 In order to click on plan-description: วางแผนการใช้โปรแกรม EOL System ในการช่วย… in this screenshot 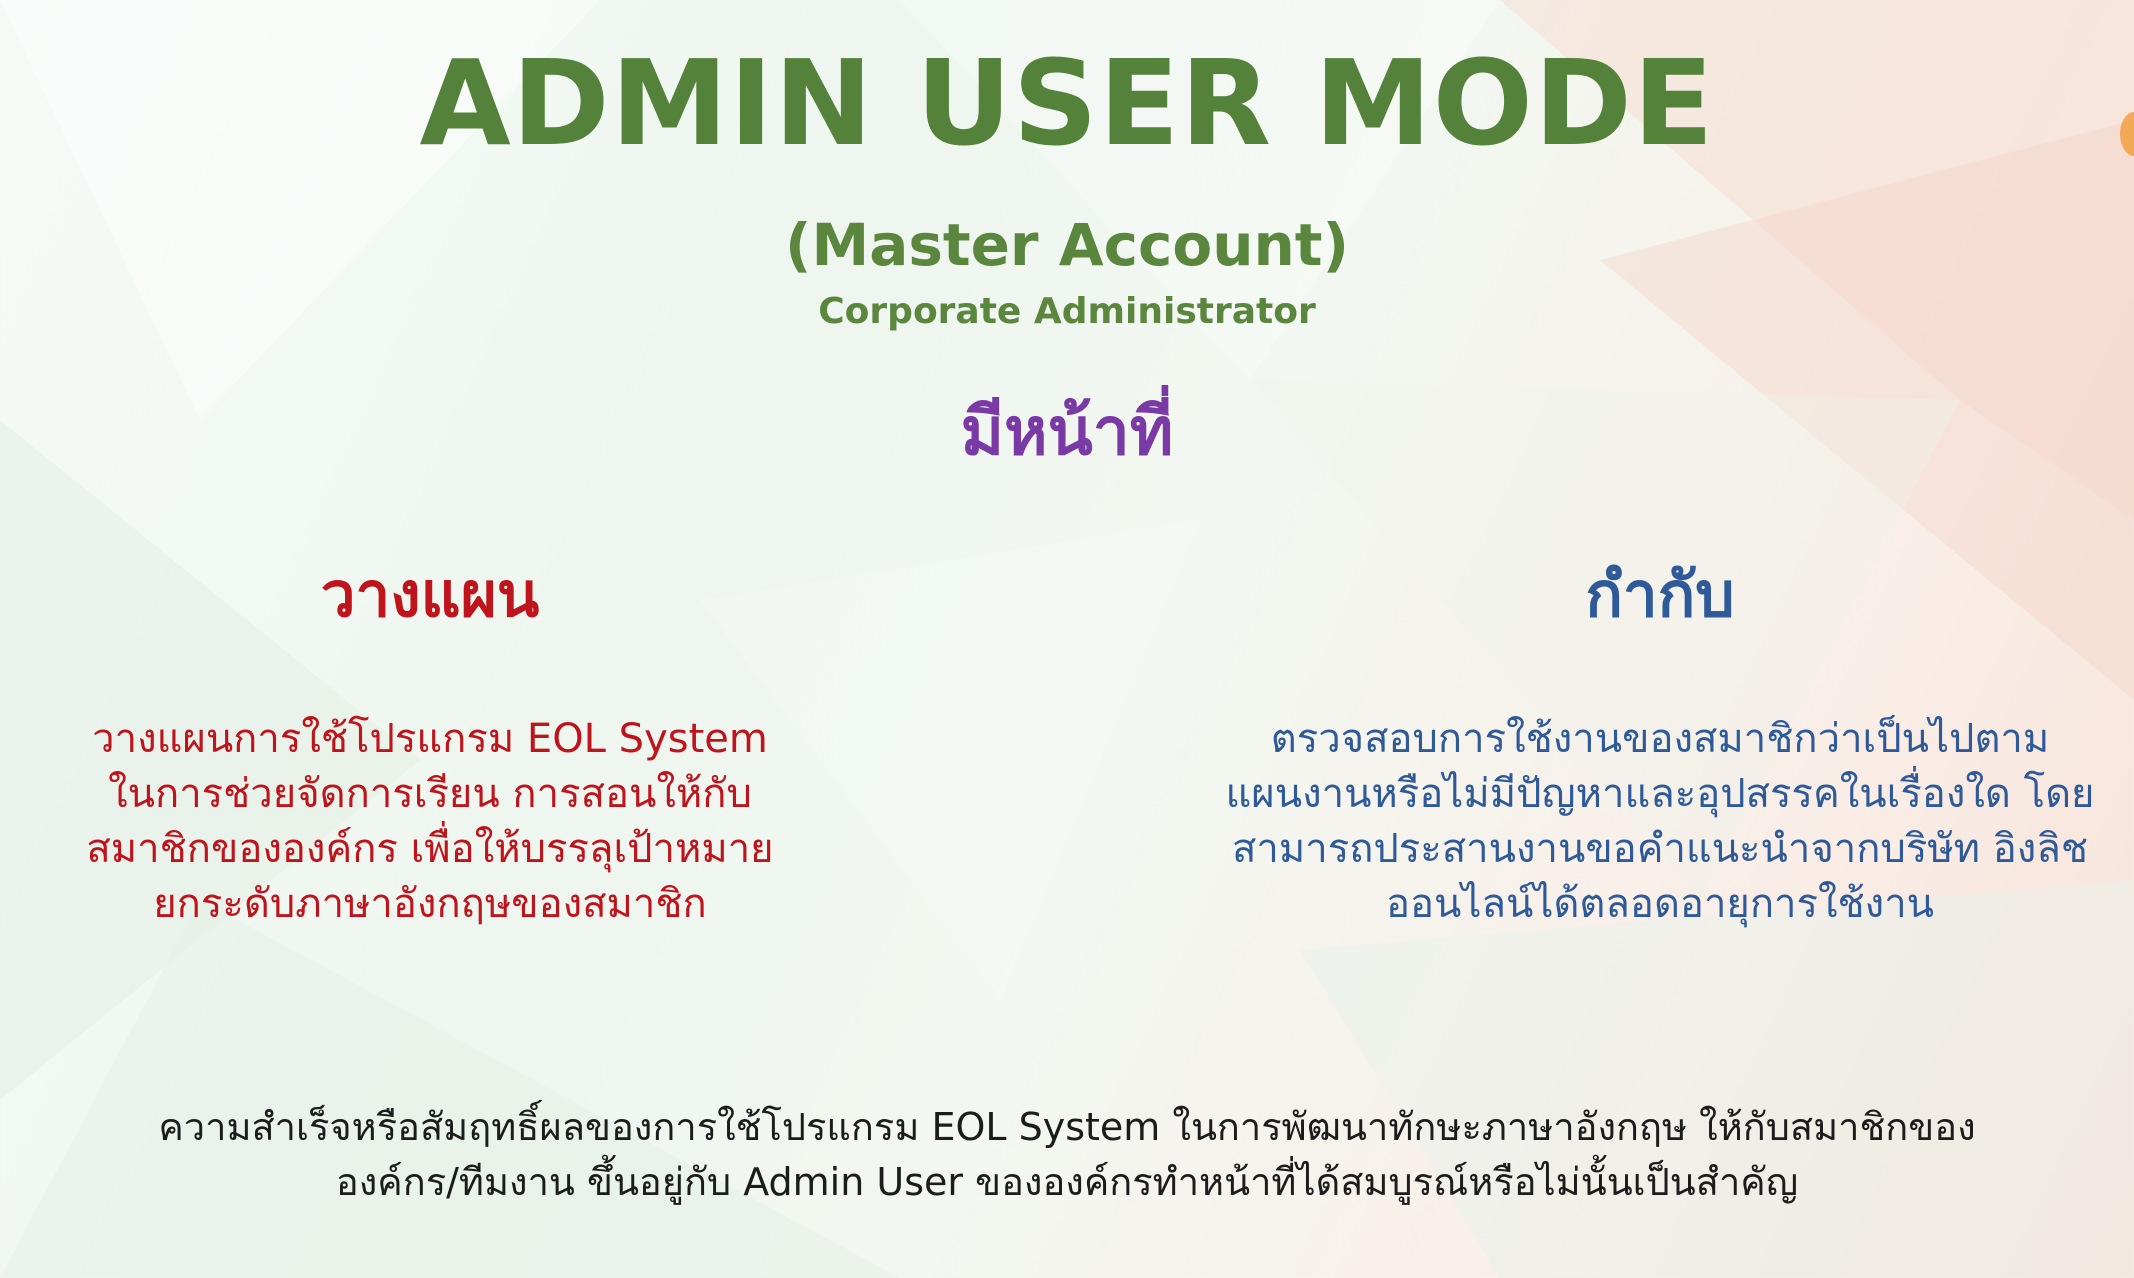, I will do `click(430, 822)`.